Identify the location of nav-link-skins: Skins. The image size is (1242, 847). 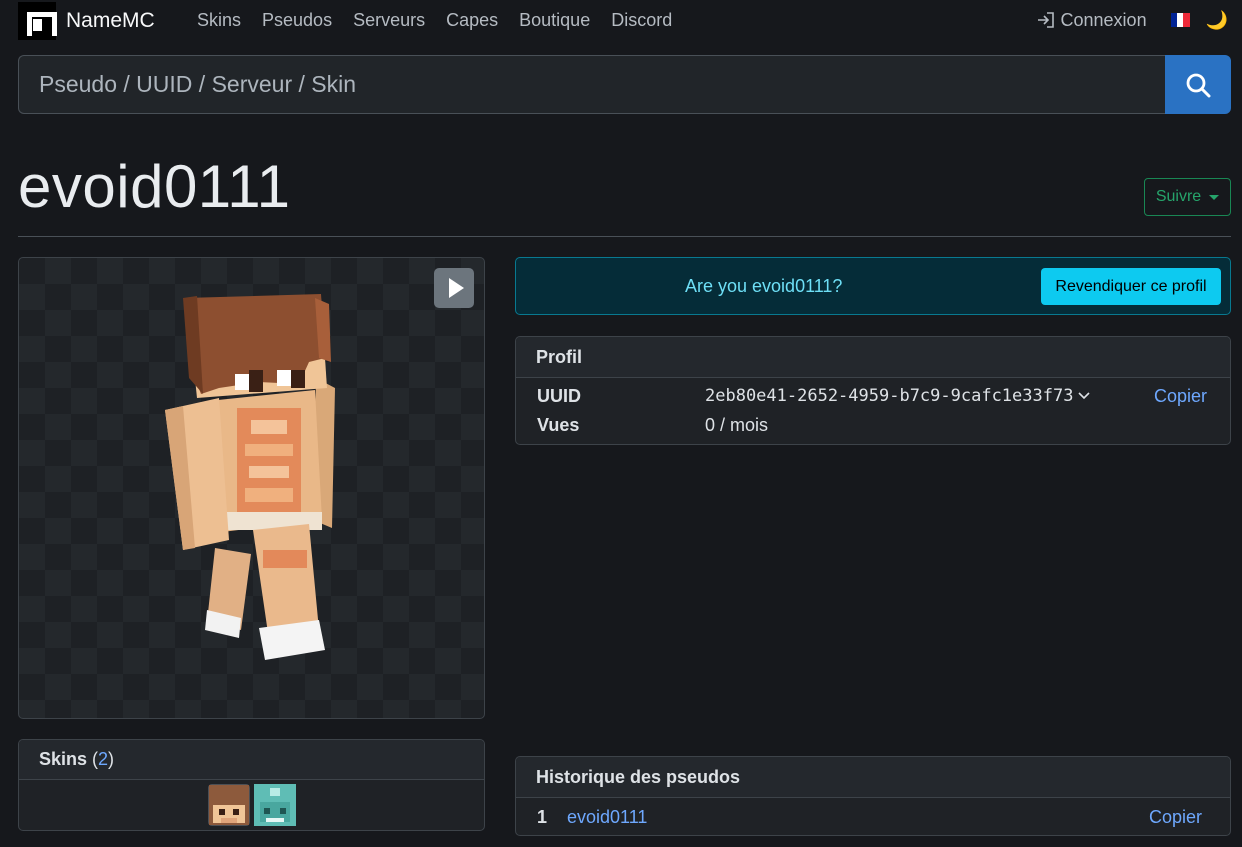
(219, 20).